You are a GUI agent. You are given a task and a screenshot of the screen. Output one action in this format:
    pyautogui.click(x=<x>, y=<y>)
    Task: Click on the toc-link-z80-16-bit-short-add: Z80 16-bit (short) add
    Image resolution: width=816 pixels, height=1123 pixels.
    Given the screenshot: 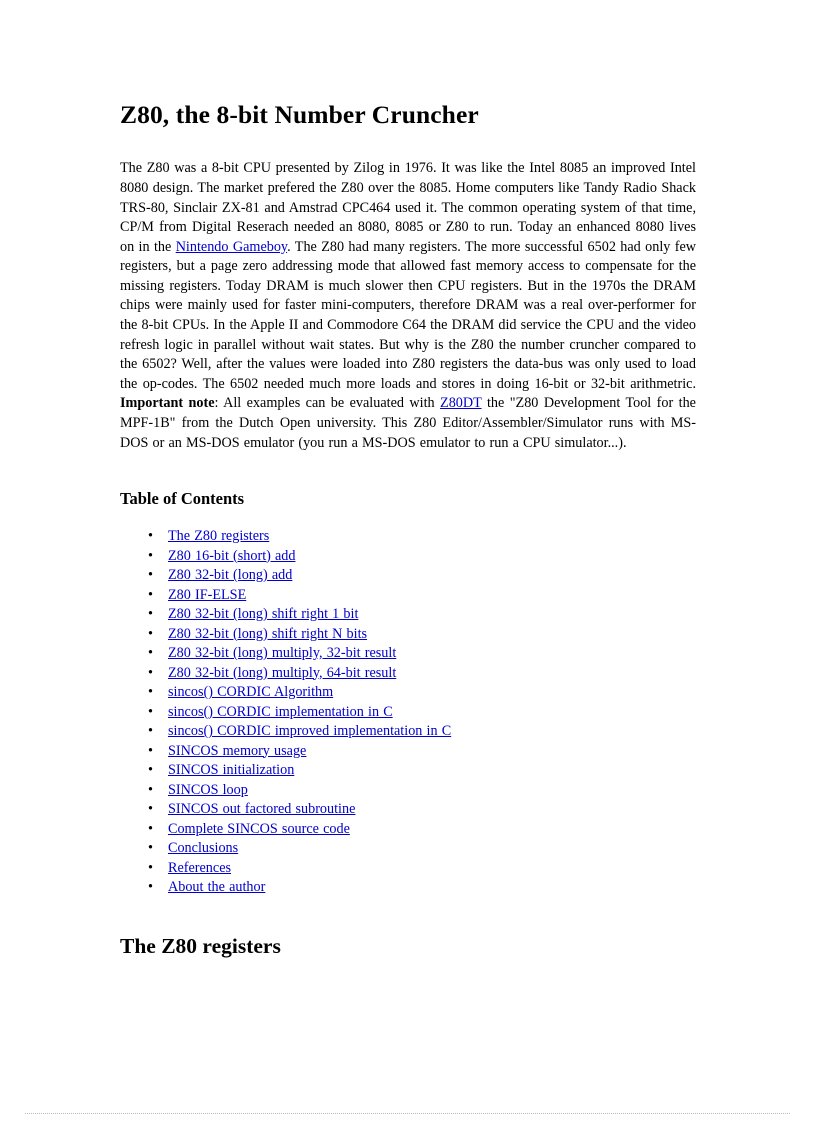 What is the action you would take?
    pyautogui.click(x=232, y=556)
    